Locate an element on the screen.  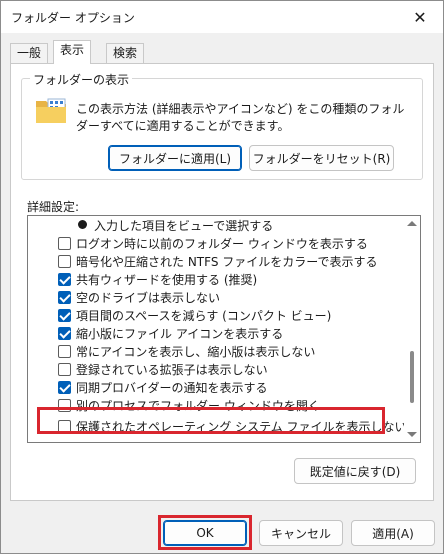
apply-button: 適用(A) is located at coordinates (393, 533).